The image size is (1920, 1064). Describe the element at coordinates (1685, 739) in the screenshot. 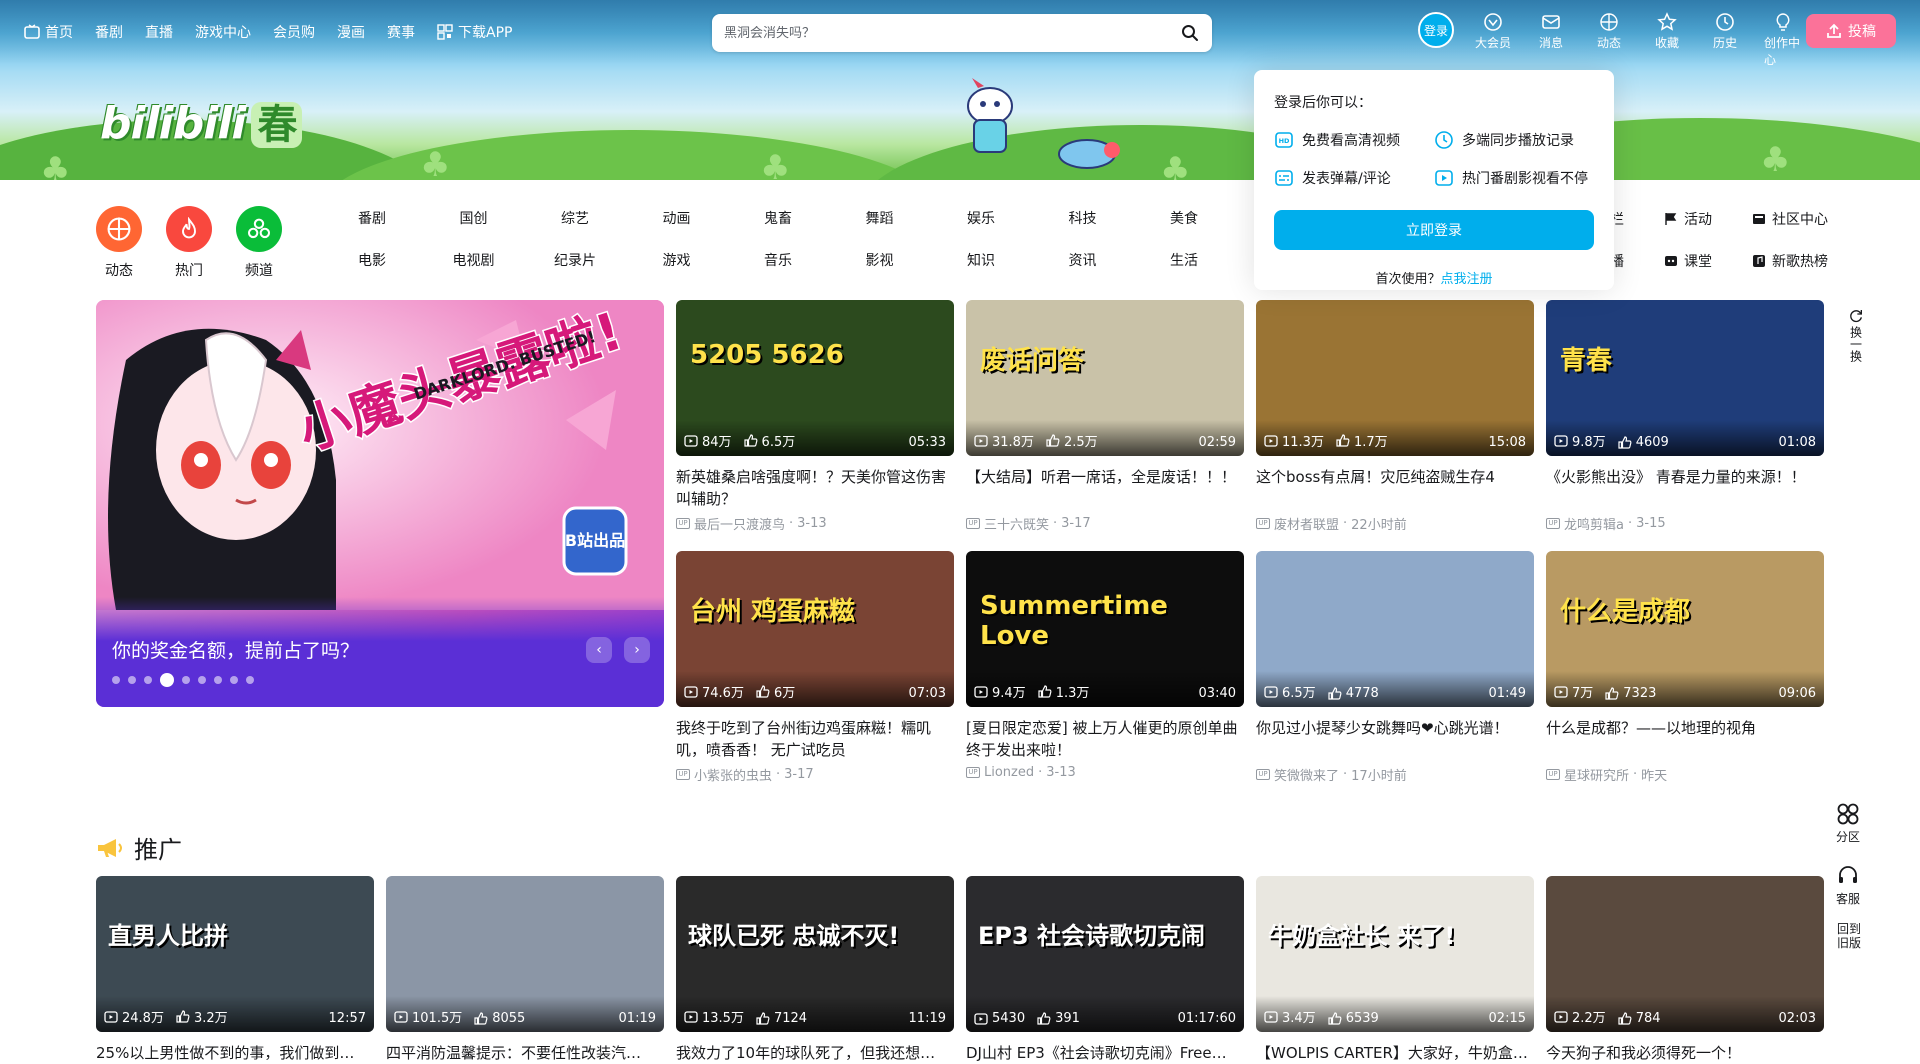

I see `video-title: 什么是成都？——以地理的视角` at that location.